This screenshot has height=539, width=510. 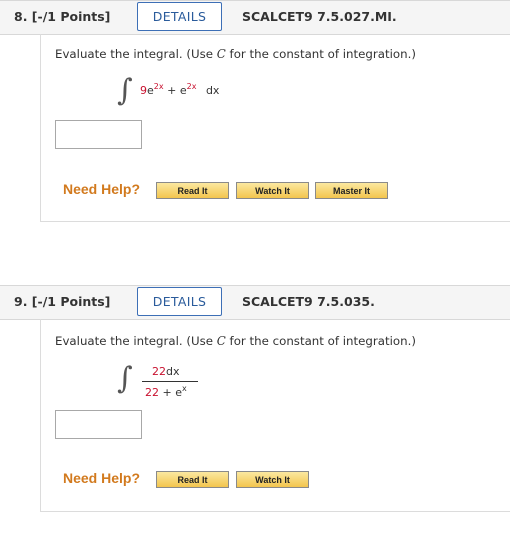 What do you see at coordinates (180, 89) in the screenshot?
I see `question-8-expression: 9e2x + e2x dx` at bounding box center [180, 89].